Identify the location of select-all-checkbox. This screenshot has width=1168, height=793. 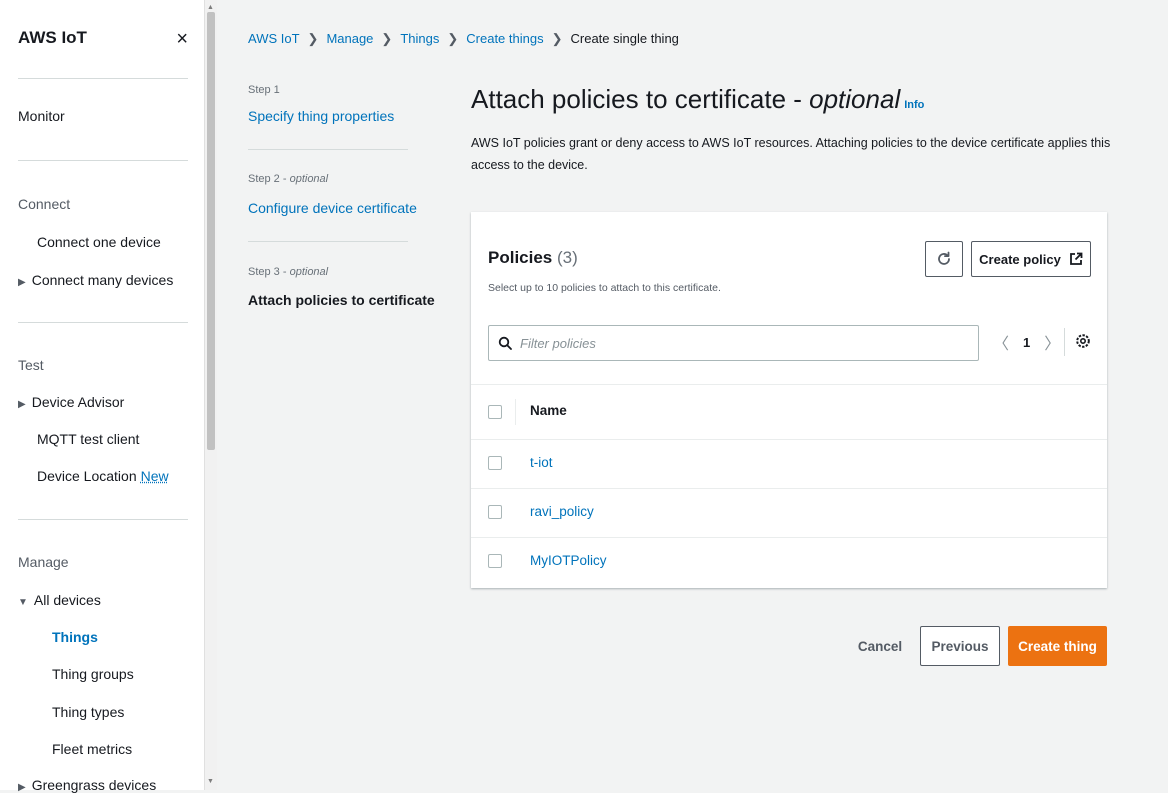
(495, 412).